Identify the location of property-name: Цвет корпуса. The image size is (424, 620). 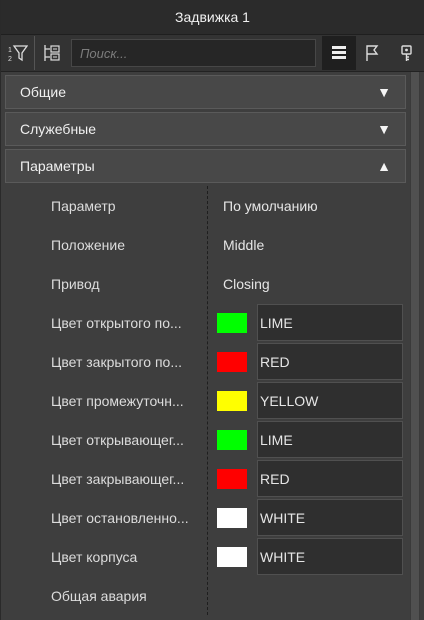
(94, 556).